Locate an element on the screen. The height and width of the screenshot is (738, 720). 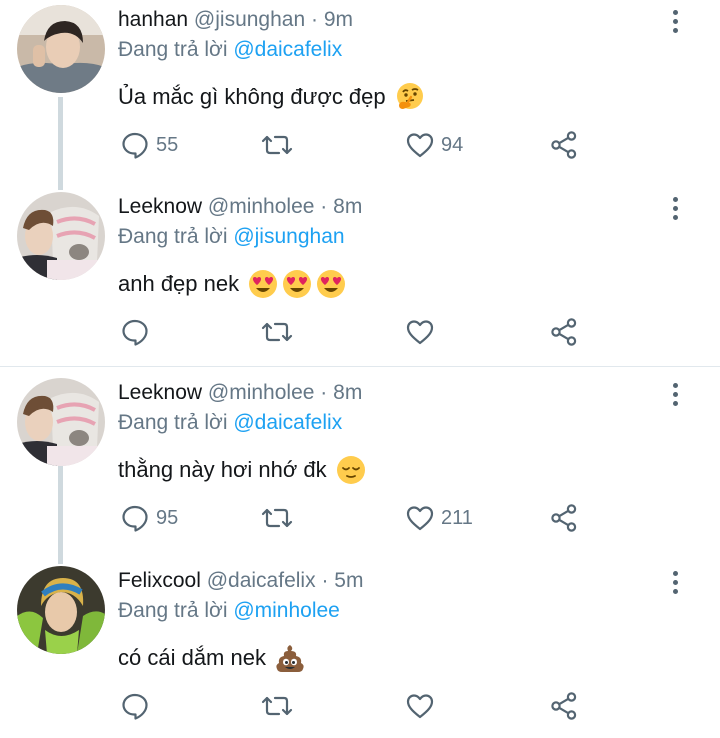
like-button: 94 is located at coordinates (434, 145).